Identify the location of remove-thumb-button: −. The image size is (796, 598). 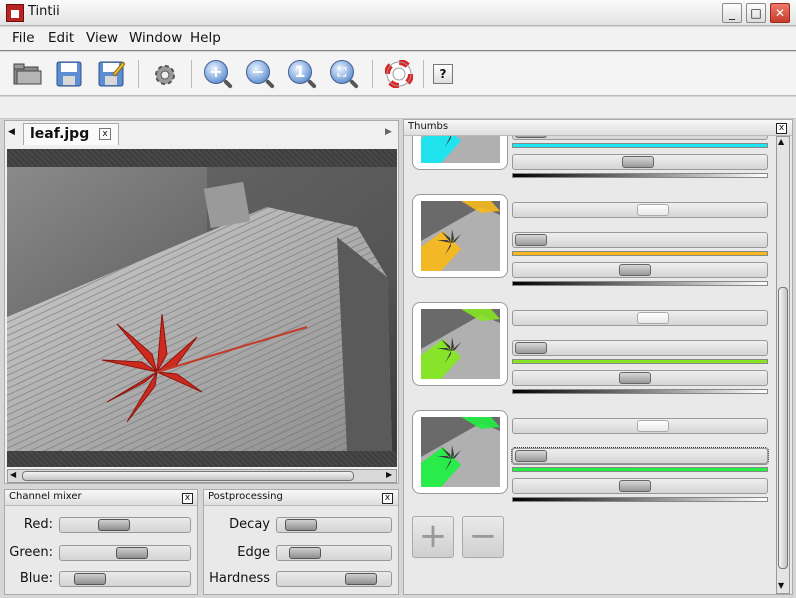
(483, 537).